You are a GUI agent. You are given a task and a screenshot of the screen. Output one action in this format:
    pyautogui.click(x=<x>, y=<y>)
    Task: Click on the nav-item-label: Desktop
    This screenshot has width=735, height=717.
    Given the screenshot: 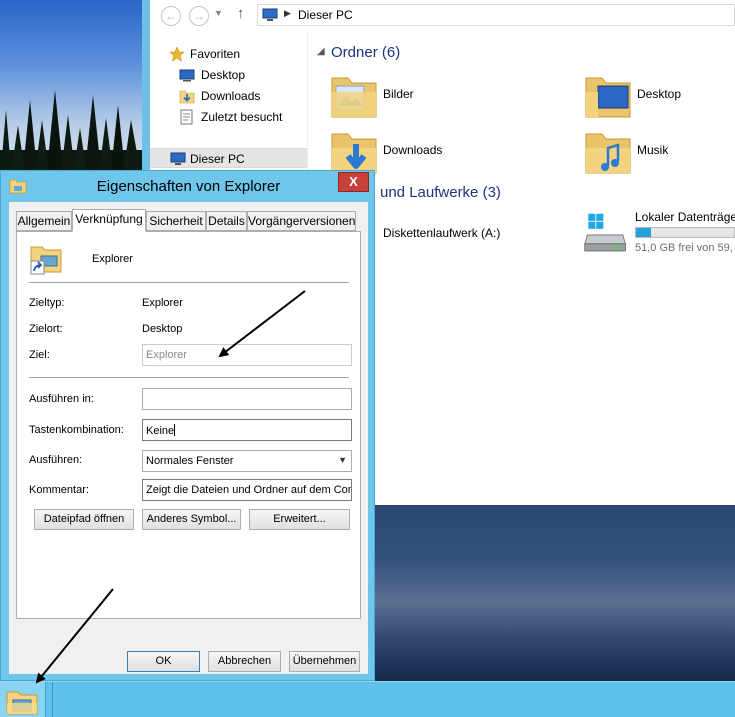 What is the action you would take?
    pyautogui.click(x=223, y=75)
    